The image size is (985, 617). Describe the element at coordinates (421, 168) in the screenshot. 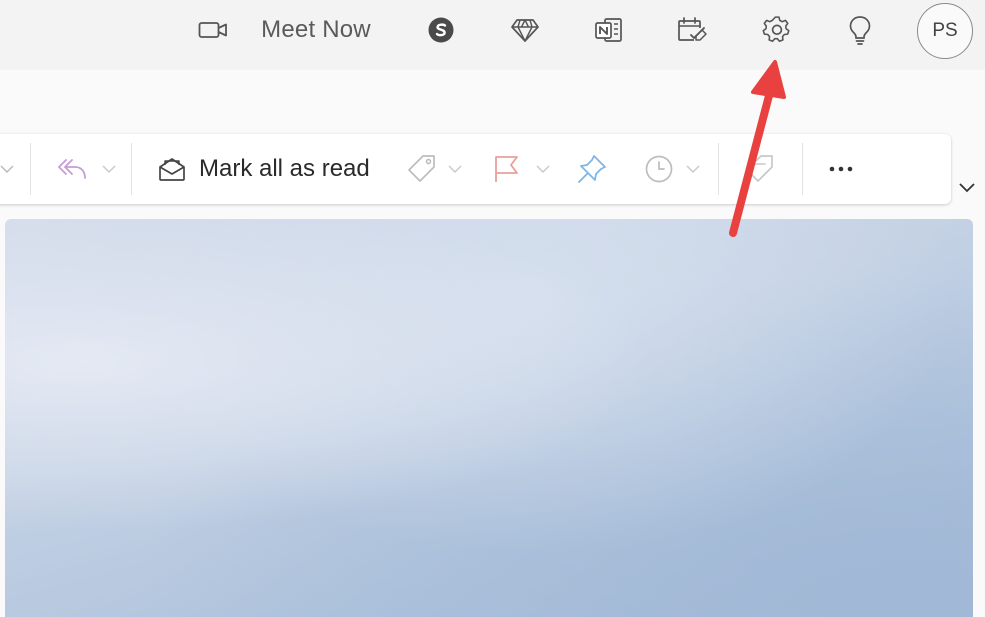

I see `tag-icon` at that location.